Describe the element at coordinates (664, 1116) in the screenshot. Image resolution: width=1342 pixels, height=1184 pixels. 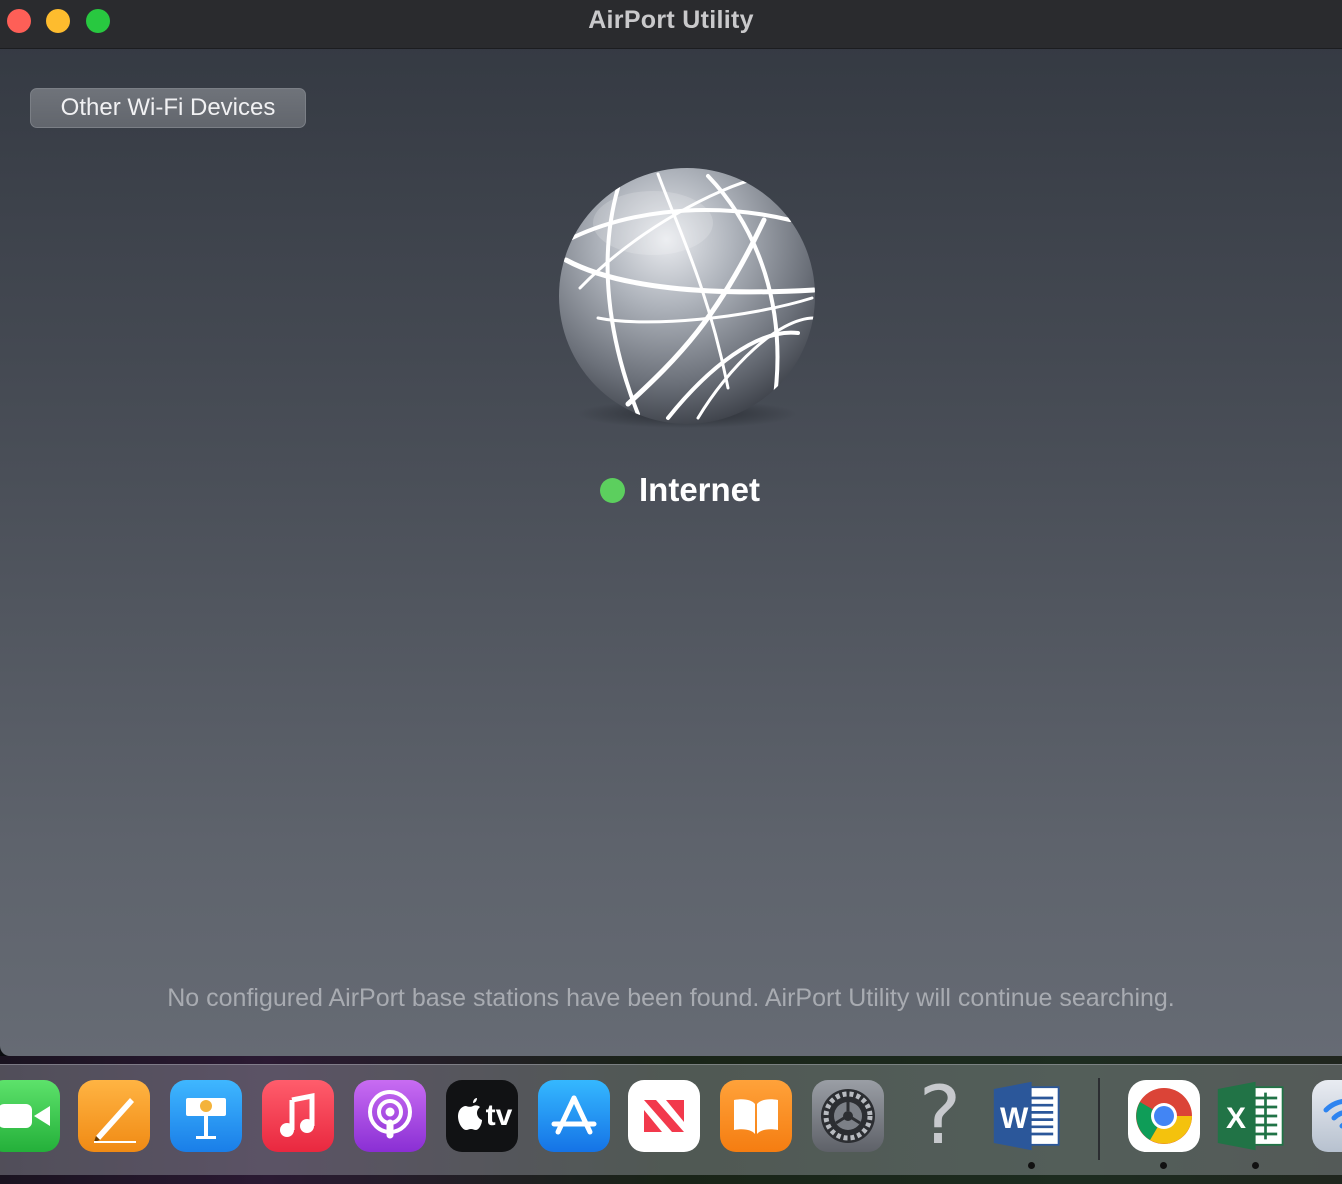
I see `news-icon` at that location.